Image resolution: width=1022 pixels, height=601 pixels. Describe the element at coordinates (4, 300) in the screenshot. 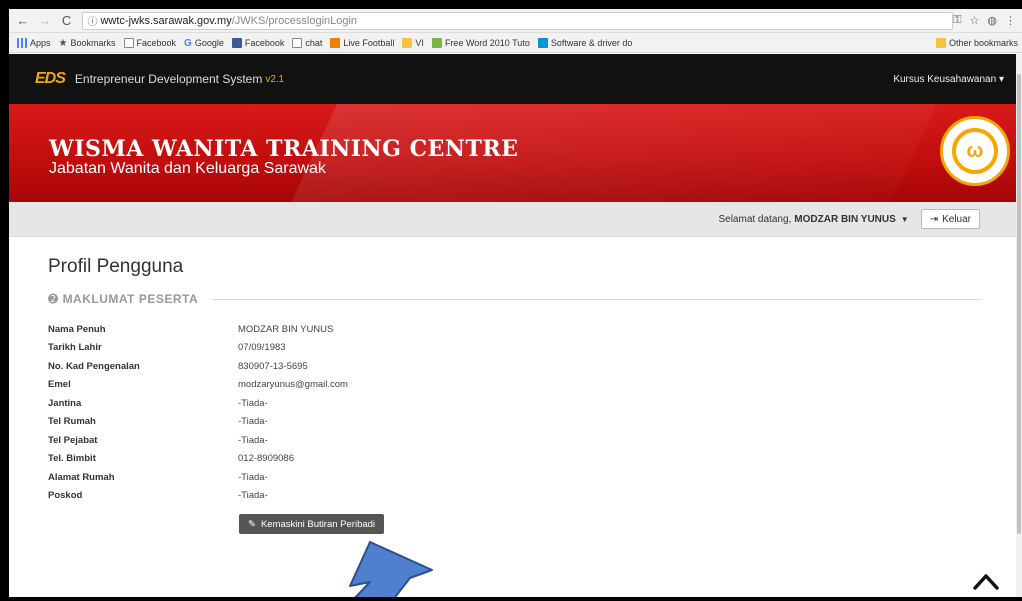

I see `screenshot-frame-left` at that location.